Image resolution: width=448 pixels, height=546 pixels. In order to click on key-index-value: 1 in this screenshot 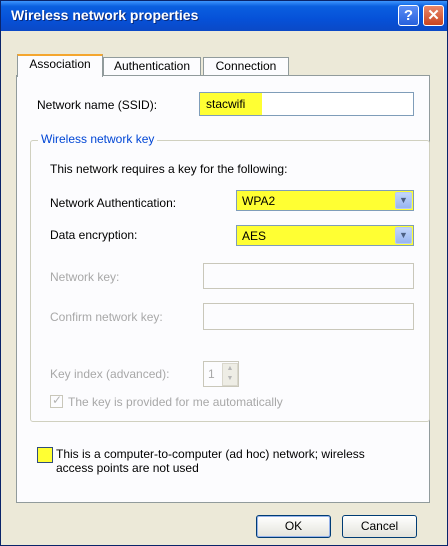, I will do `click(211, 374)`.